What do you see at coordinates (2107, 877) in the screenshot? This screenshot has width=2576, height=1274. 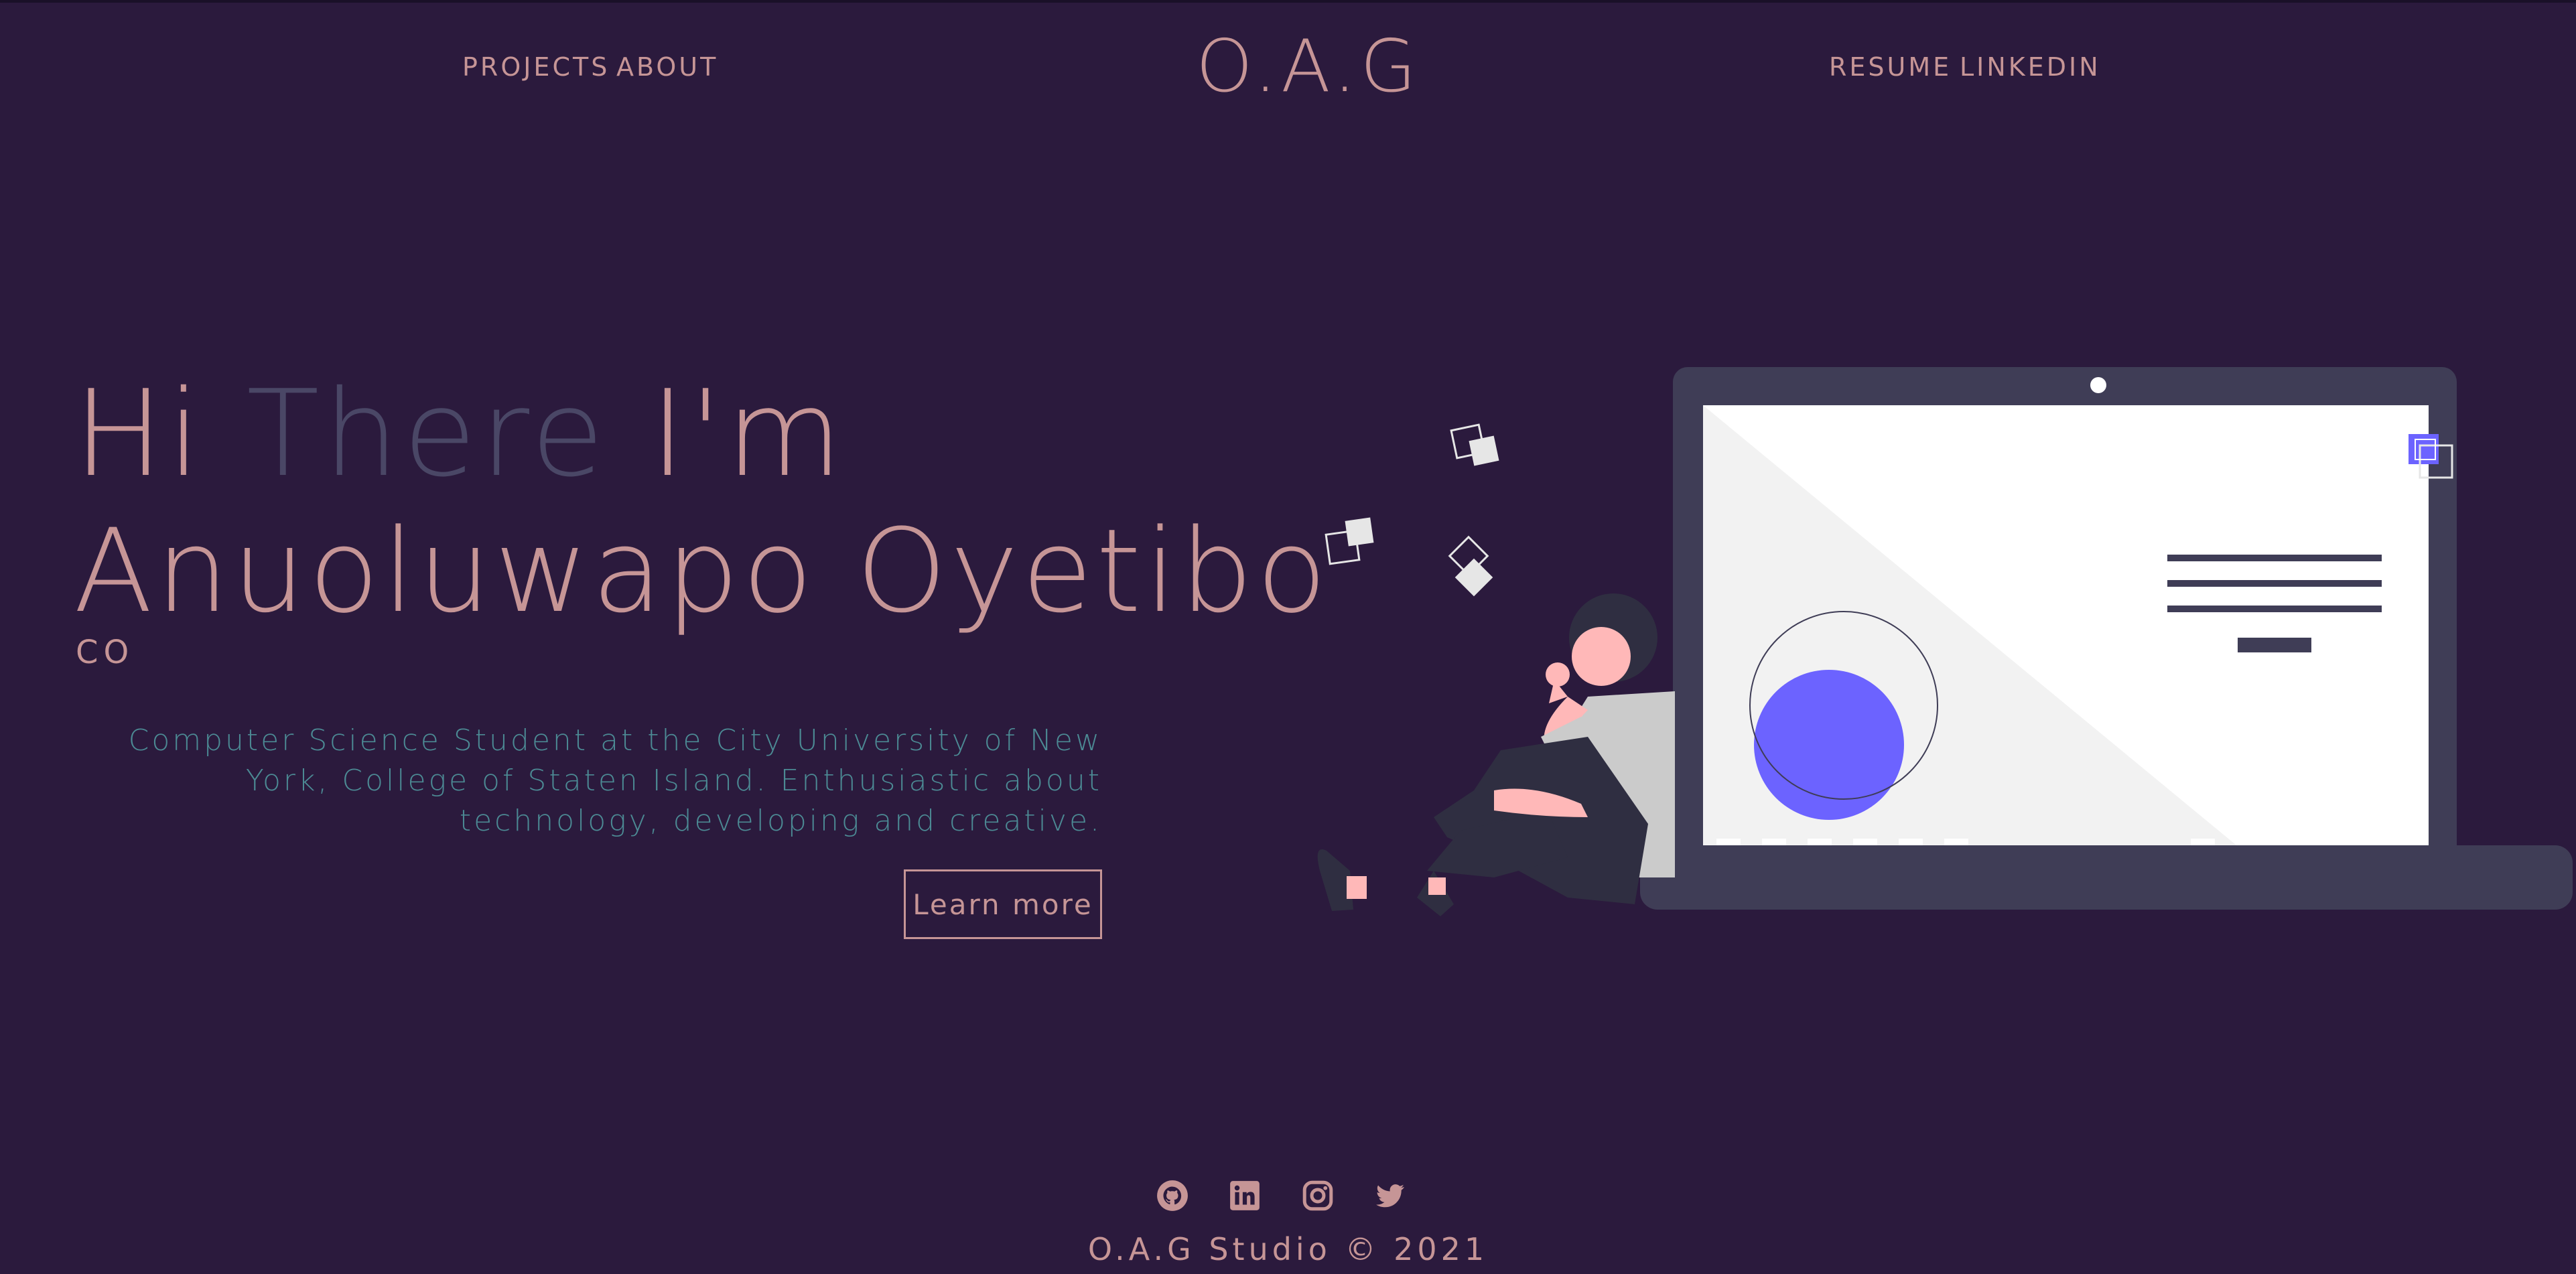 I see `laptop-base` at bounding box center [2107, 877].